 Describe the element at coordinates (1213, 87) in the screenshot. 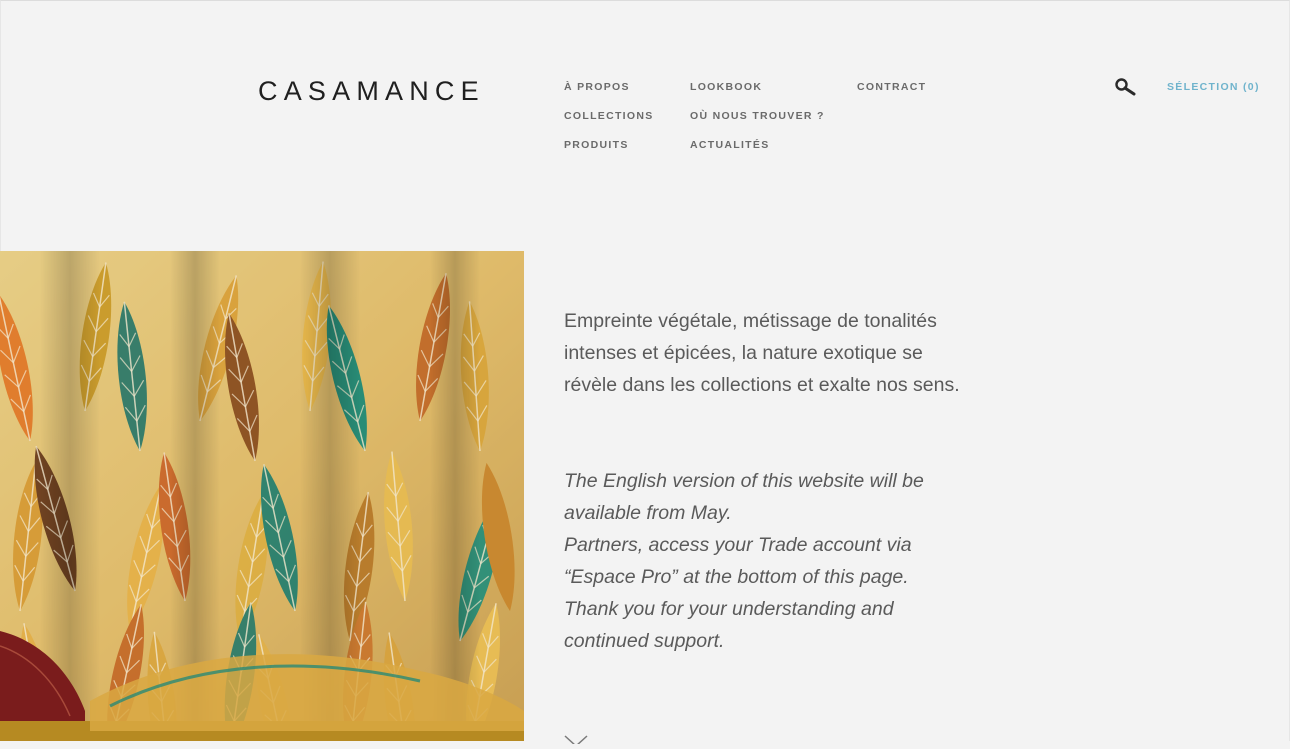

I see `selection-link: SÉLECTION (0)` at that location.